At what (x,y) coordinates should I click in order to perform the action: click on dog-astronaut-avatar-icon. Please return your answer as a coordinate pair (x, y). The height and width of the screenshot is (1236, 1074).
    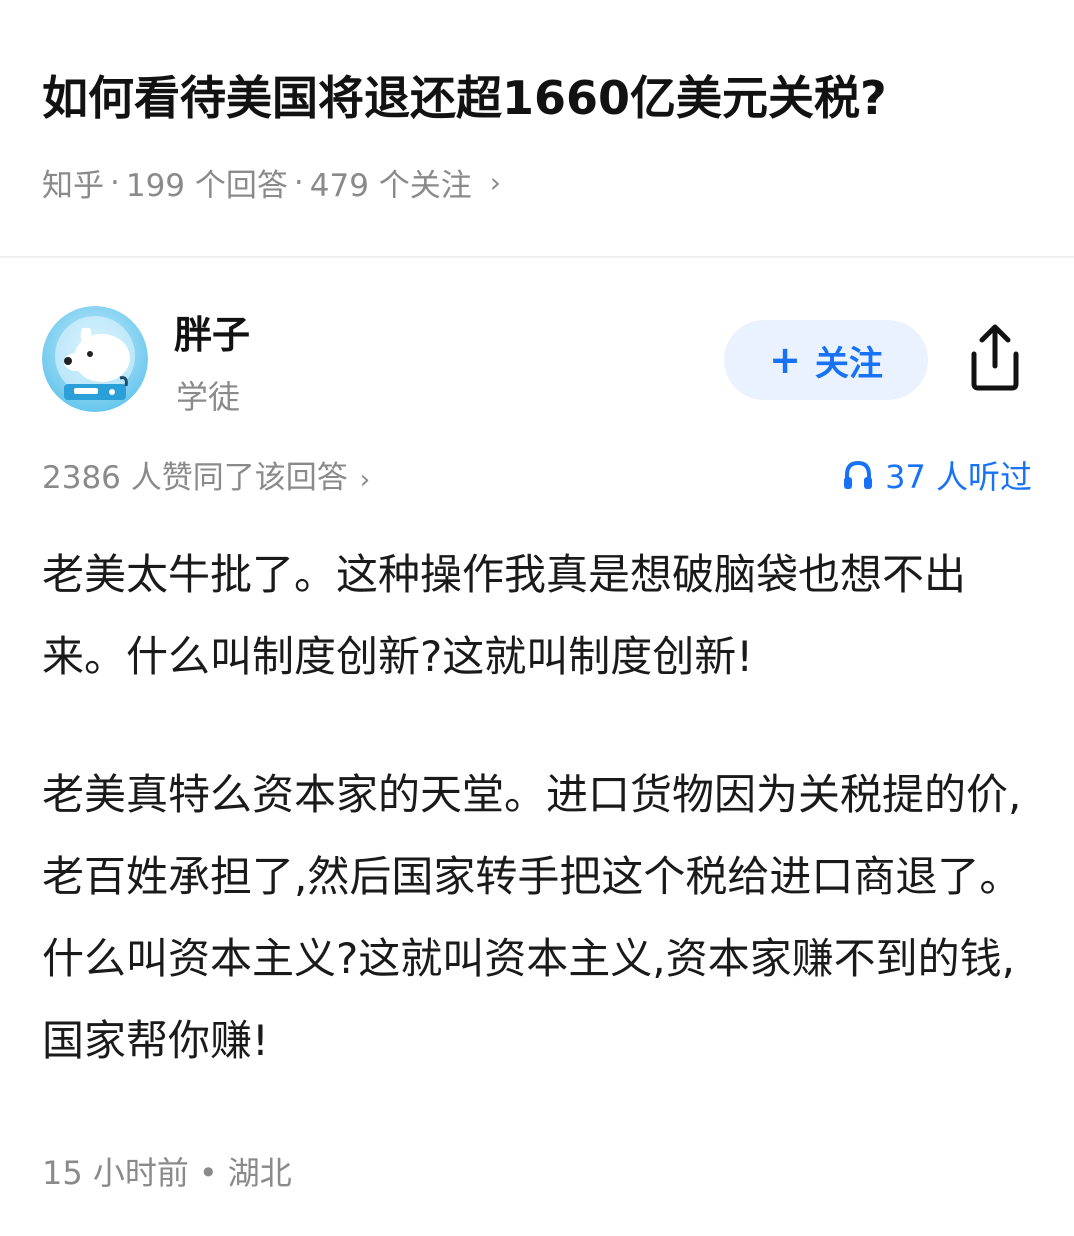
    Looking at the image, I should click on (95, 359).